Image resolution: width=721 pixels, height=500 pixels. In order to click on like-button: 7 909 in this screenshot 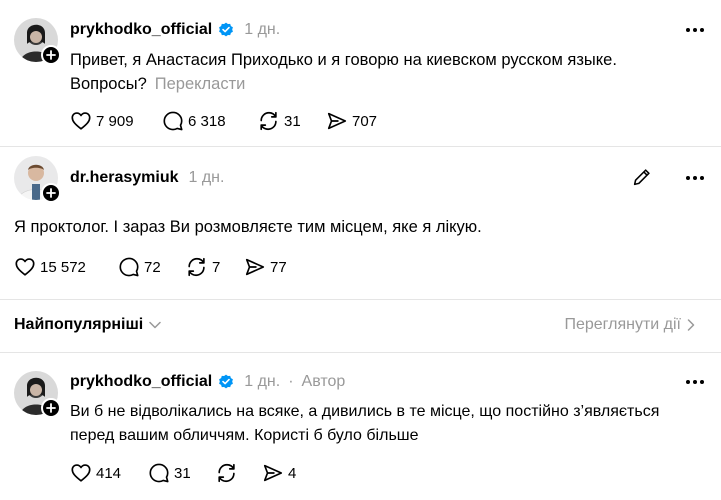, I will do `click(116, 121)`.